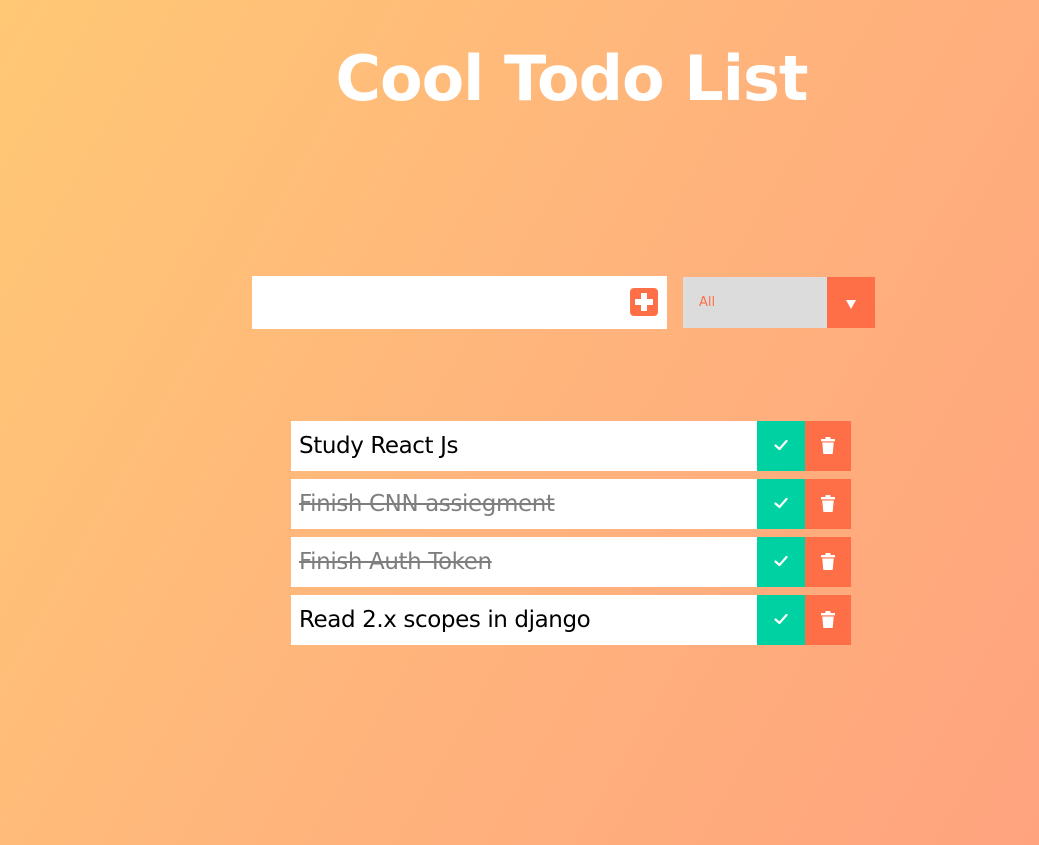 This screenshot has width=1039, height=845. What do you see at coordinates (395, 562) in the screenshot?
I see `todo-text: Finish Auth Token` at bounding box center [395, 562].